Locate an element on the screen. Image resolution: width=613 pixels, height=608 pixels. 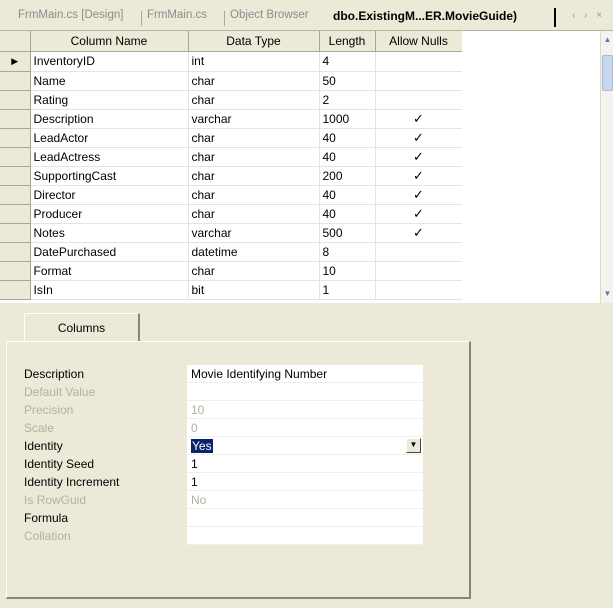
cell-column-name: Name is located at coordinates (109, 81).